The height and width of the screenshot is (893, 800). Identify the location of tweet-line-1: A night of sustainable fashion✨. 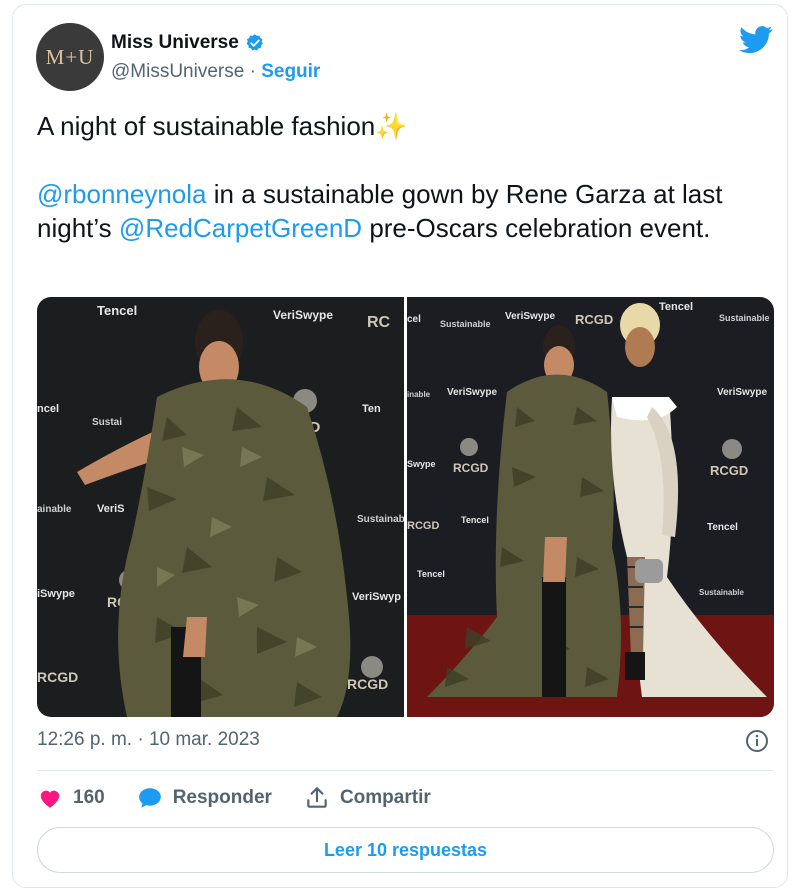
(397, 126).